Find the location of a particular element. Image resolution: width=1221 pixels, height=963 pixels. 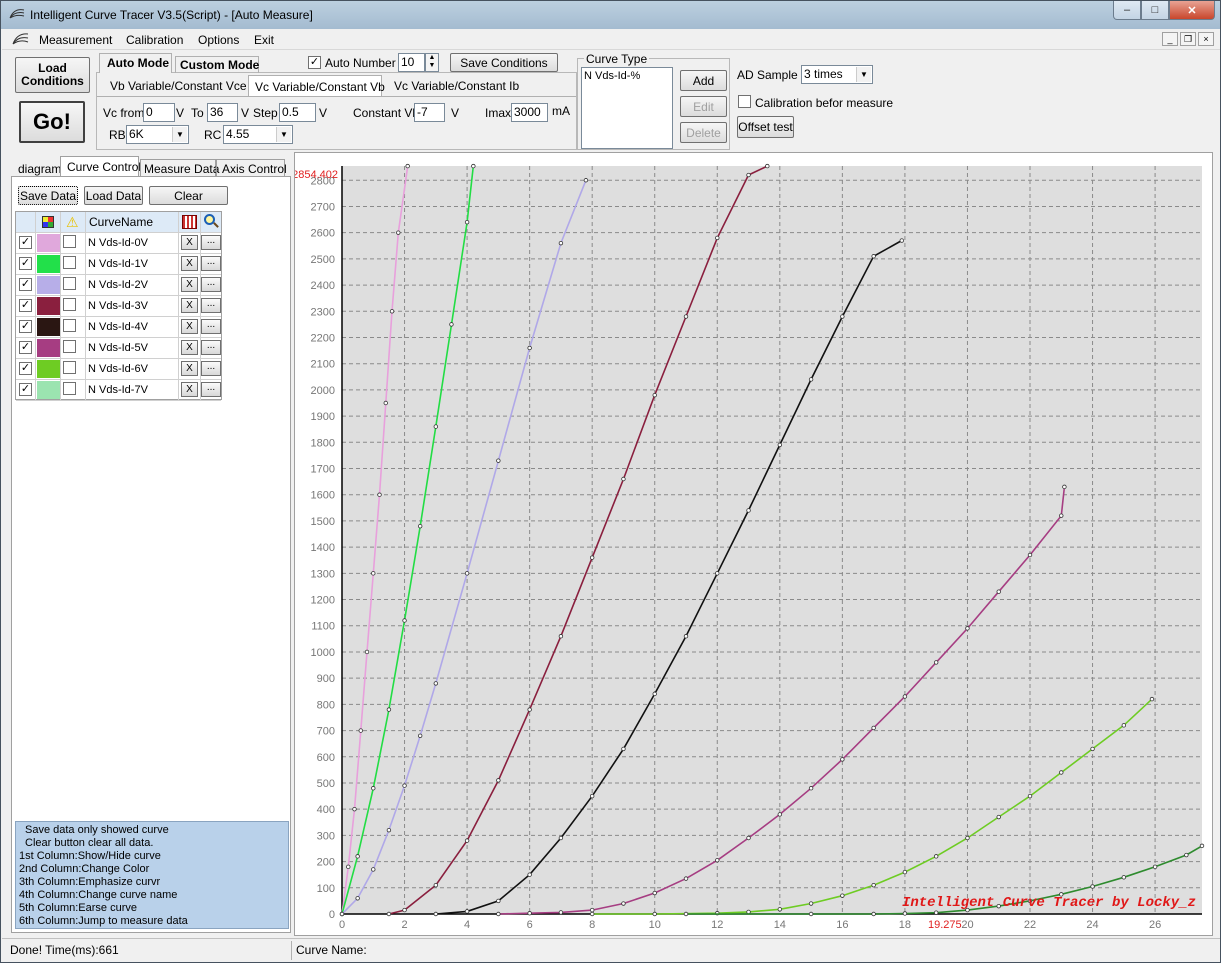

mdi-close-icon: × is located at coordinates (1206, 39).